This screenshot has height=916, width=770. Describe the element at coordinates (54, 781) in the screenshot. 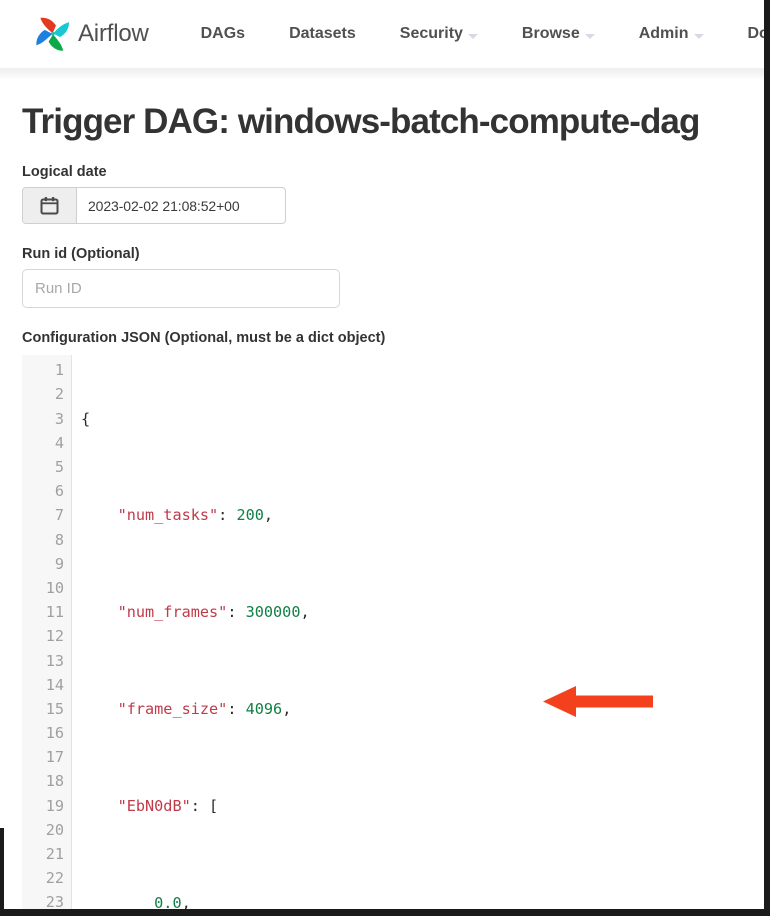

I see `line-number: 18` at that location.